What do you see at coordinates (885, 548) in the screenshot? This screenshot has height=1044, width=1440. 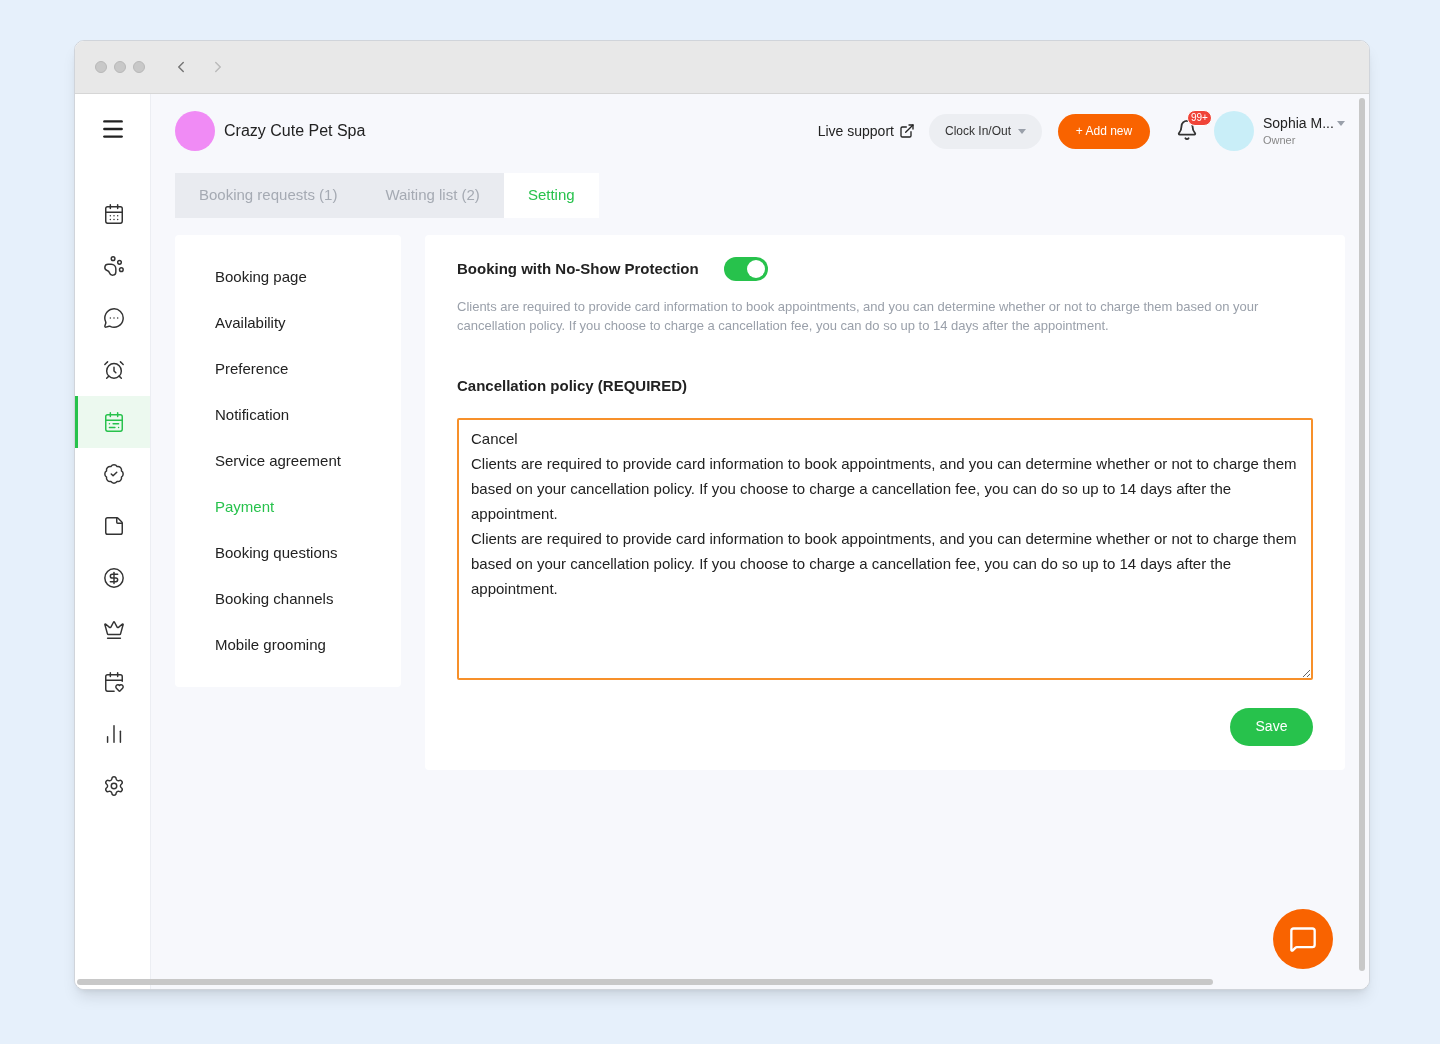 I see `policy-text-area: Cancel Clients are required to provide card information to book appointments, and you can determine whether or not to charge them based on your cancellation policy. If you choose to charge a cancellation fee, you can do so up to 14 days after the appointment. Clients are required to provide card information to book appointments, and you can determine whether or not to charge them based on your cancellation policy. If you choose to charge a cancellation fee, you can do so up to 14 days after the appointment.` at bounding box center [885, 548].